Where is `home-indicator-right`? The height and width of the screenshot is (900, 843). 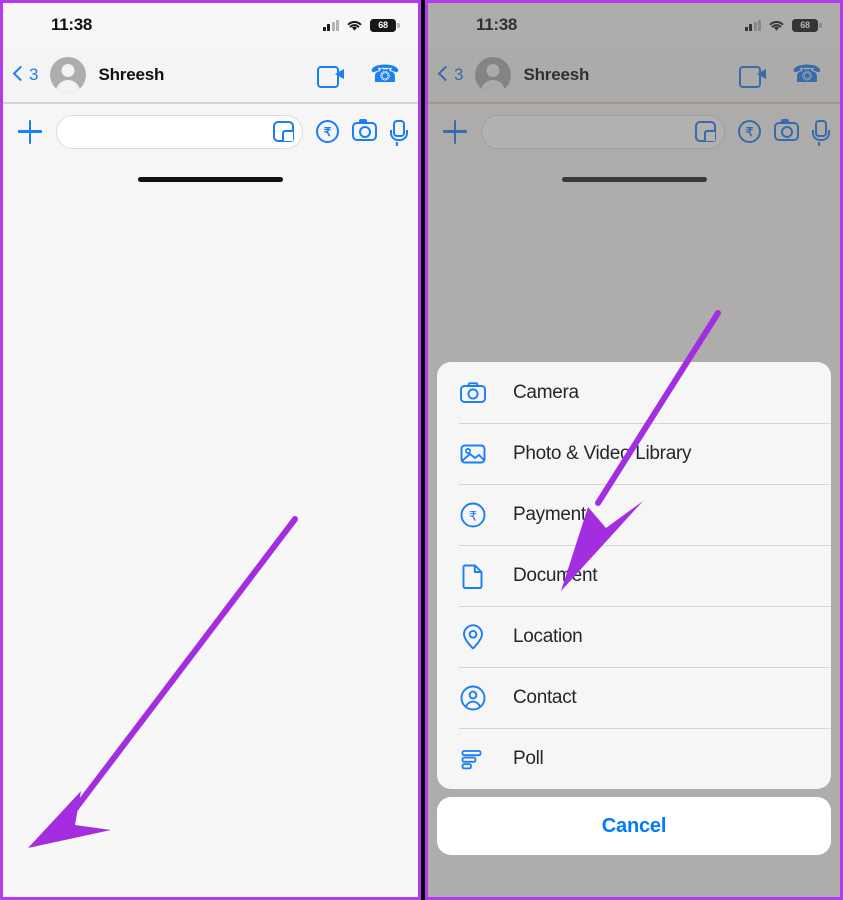 home-indicator-right is located at coordinates (634, 179).